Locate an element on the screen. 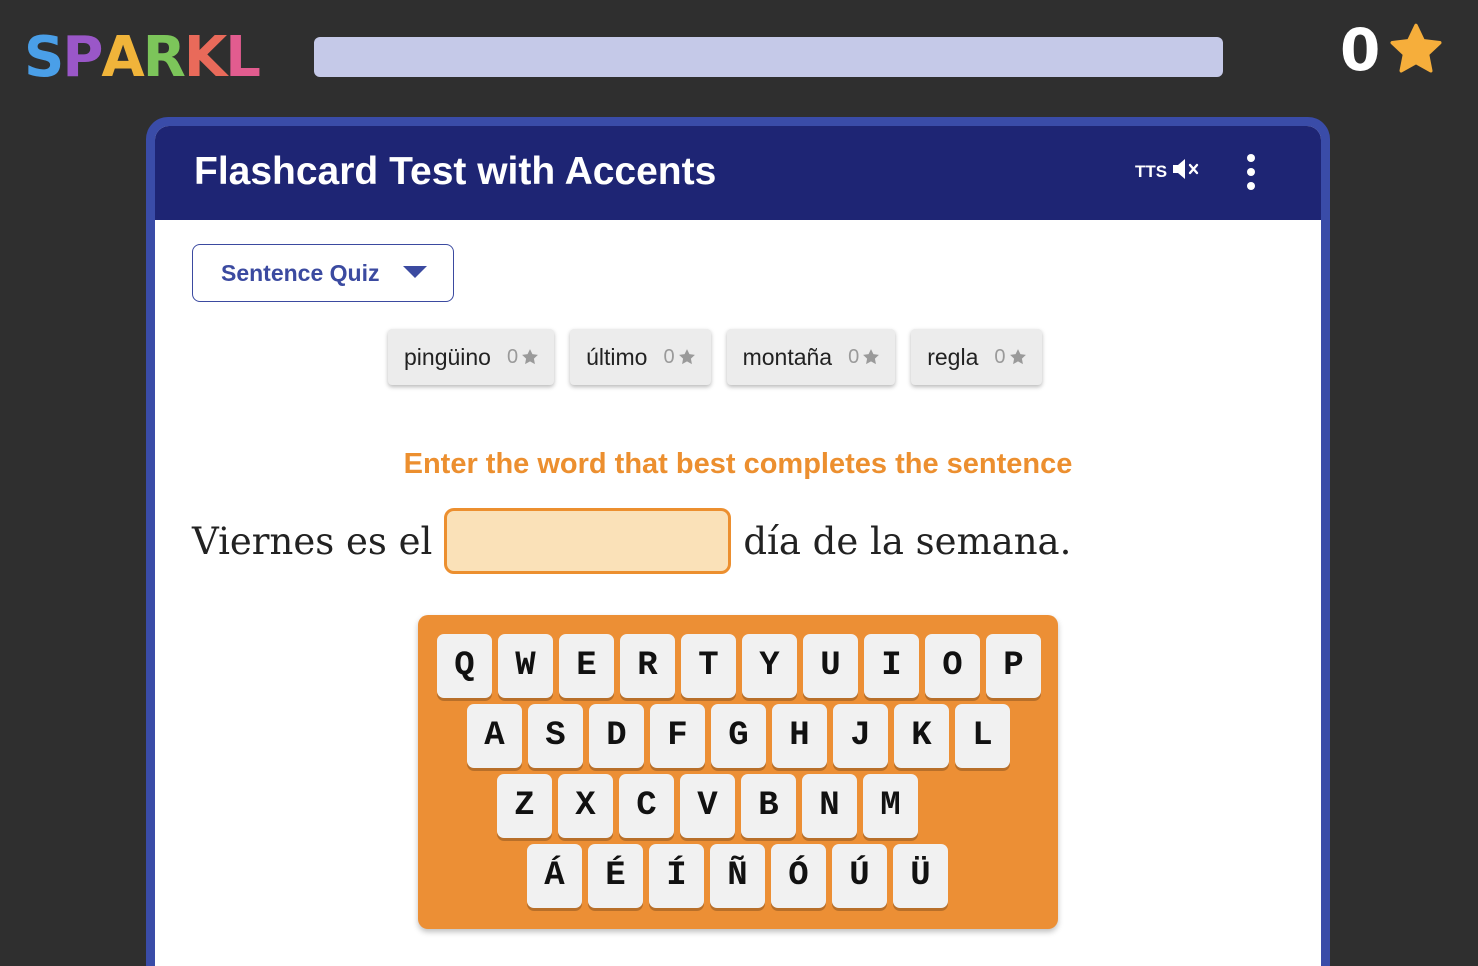 Image resolution: width=1478 pixels, height=966 pixels. logo-letter: A is located at coordinates (122, 57).